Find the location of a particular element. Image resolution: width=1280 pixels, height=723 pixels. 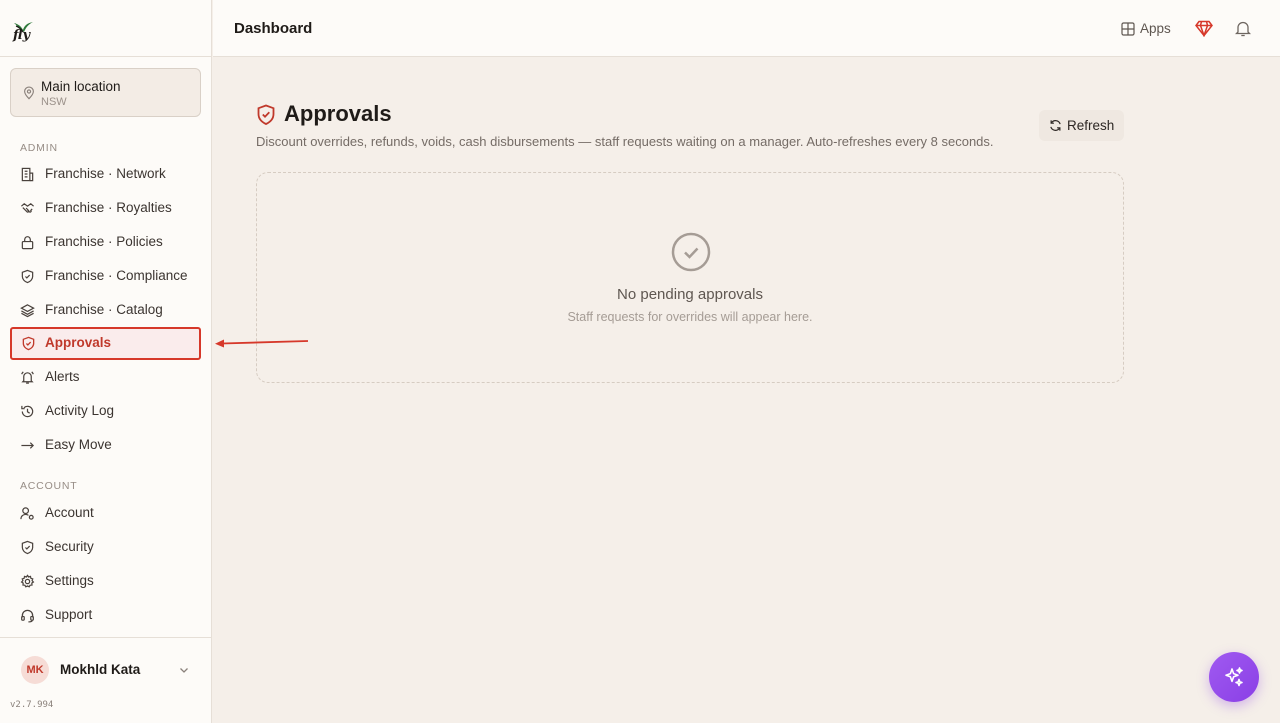

sidebar-item-approvals: Approvals is located at coordinates (105, 343).